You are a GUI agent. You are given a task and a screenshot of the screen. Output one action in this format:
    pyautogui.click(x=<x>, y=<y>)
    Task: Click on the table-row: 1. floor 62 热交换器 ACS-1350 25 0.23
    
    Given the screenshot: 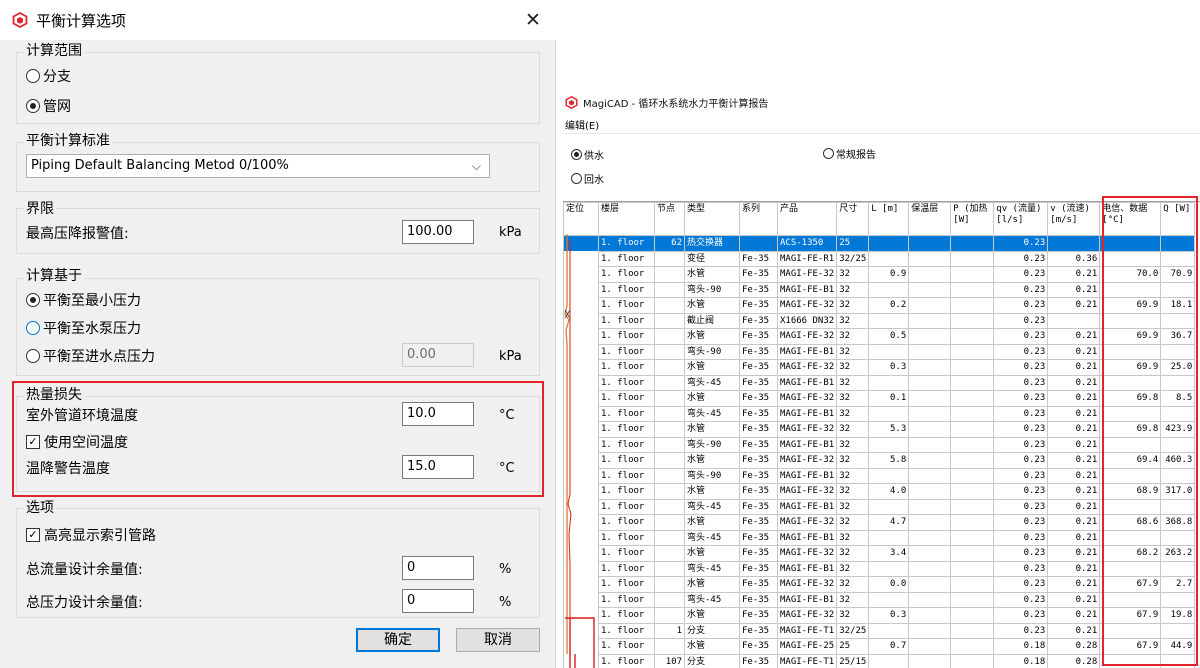 What is the action you would take?
    pyautogui.click(x=879, y=243)
    